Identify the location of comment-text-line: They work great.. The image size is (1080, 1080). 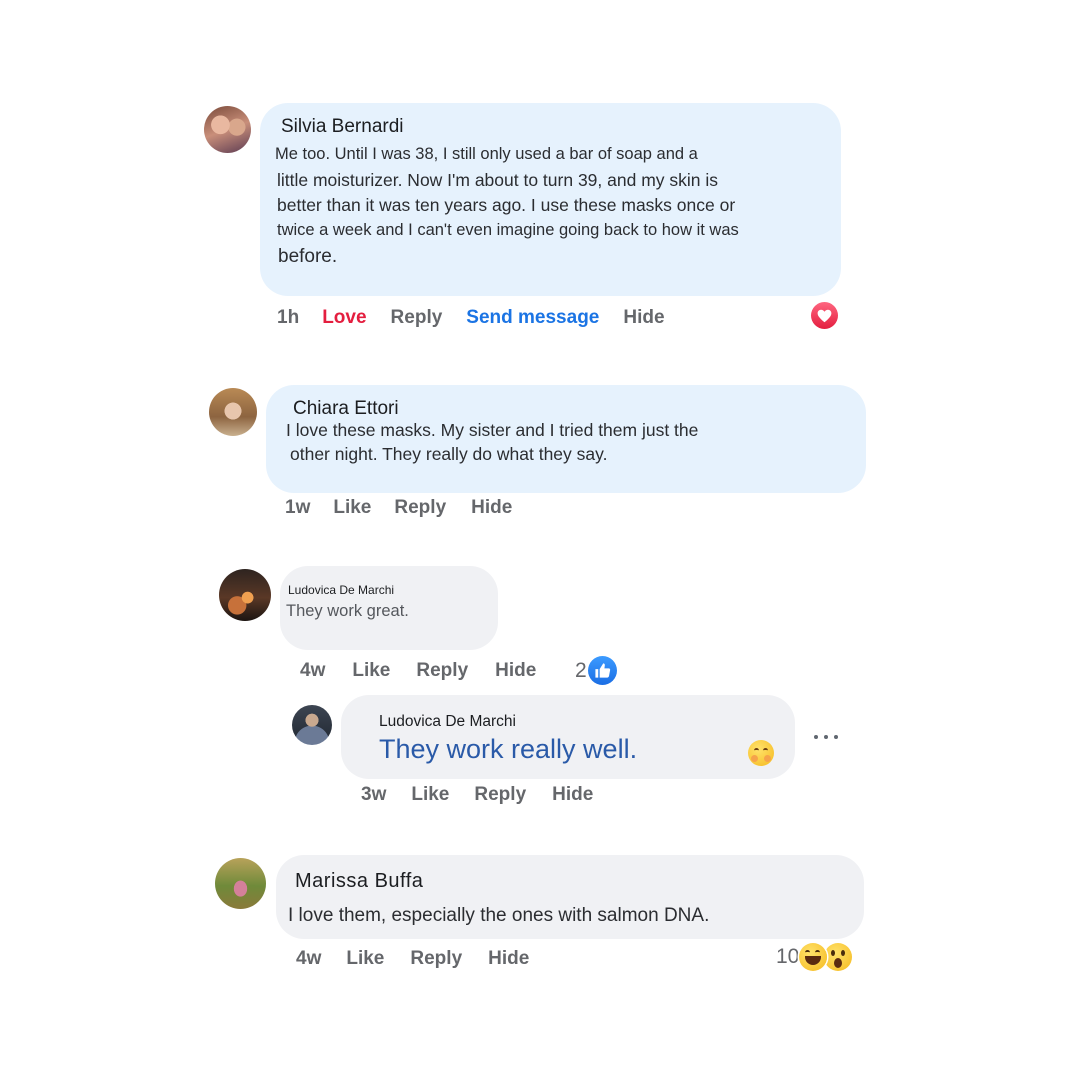
(347, 611).